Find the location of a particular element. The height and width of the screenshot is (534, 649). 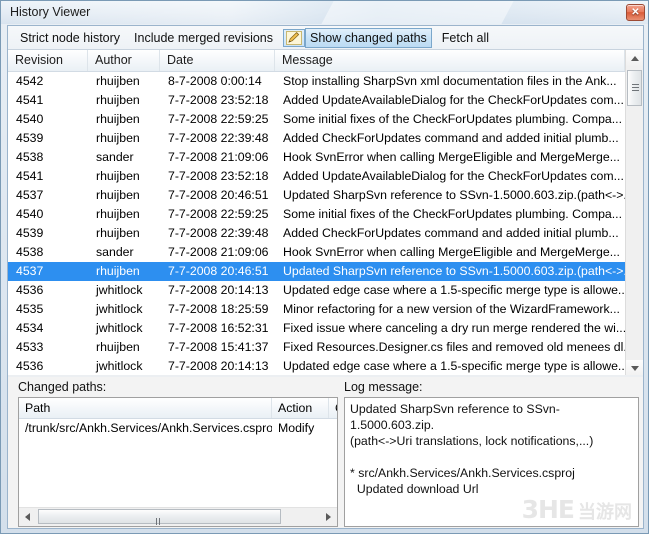

close-button: ✕ is located at coordinates (635, 12).